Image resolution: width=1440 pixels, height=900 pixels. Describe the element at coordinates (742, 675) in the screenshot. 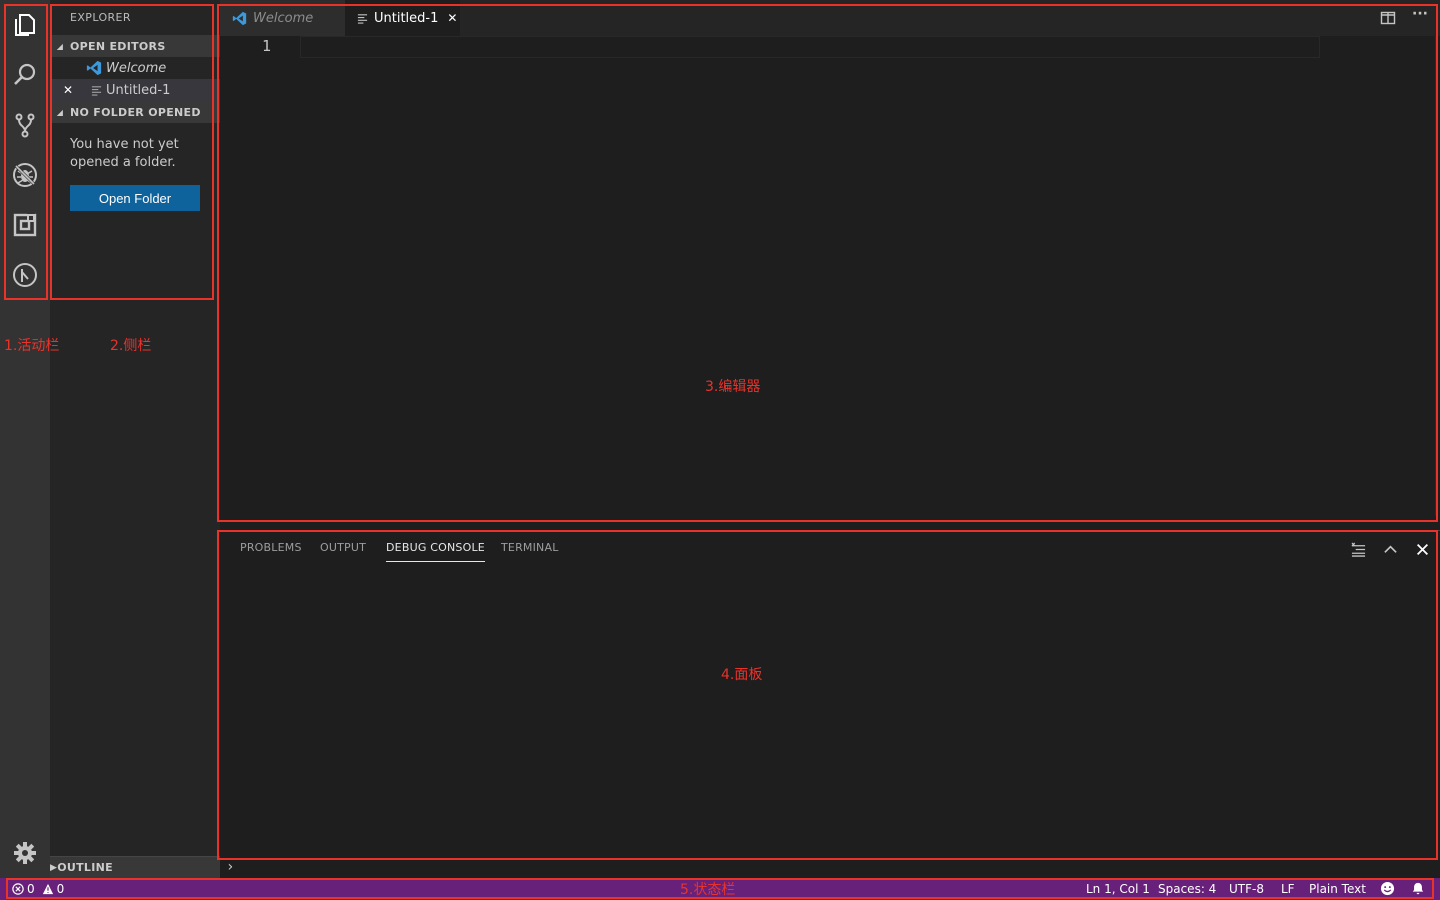

I see `panel-annotation: 4.面板` at that location.